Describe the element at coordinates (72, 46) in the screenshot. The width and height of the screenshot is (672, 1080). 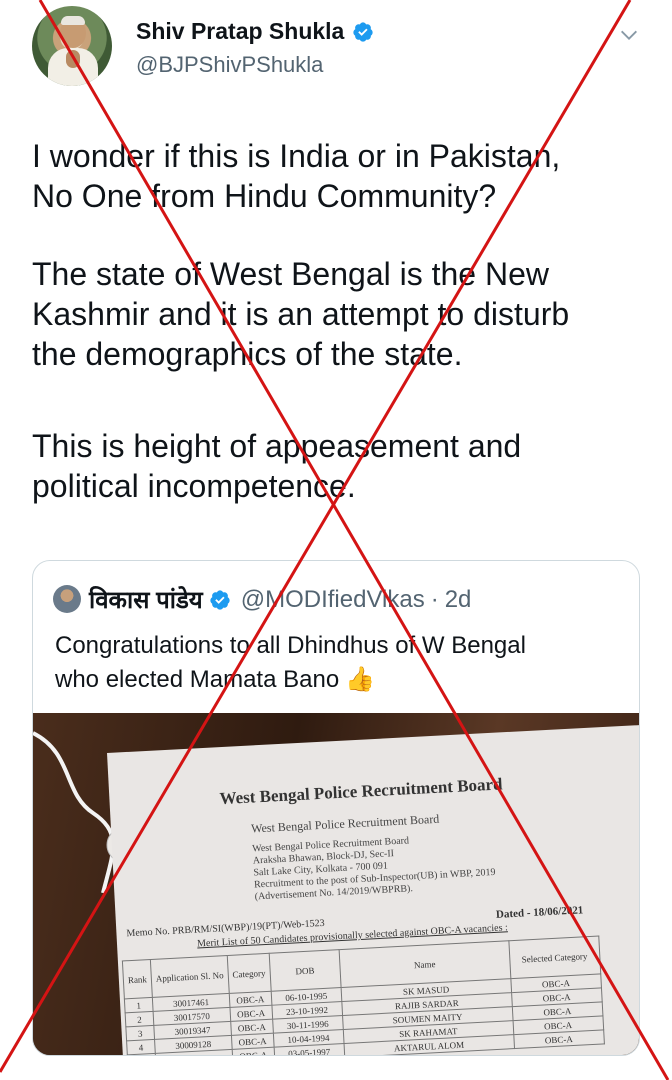
I see `author-avatar` at that location.